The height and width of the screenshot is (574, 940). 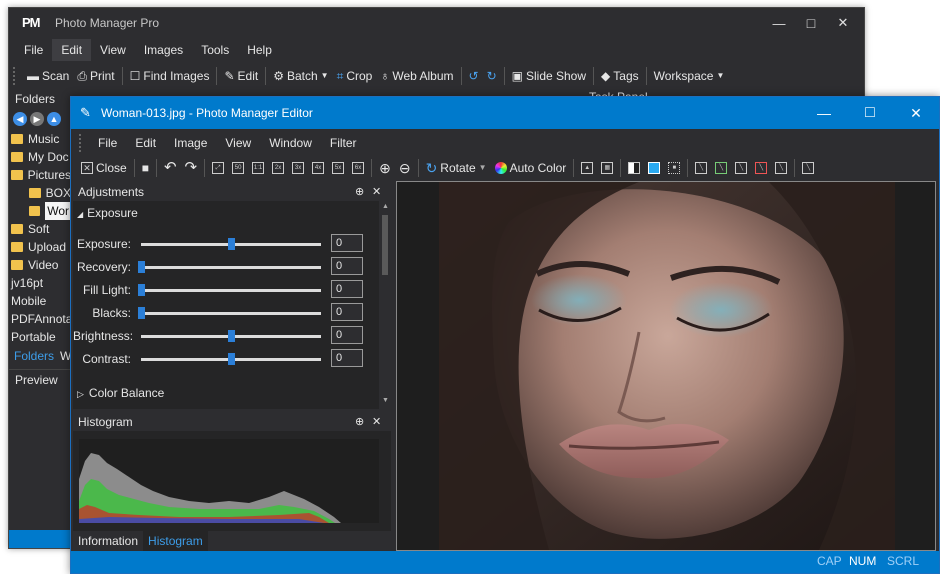 I want to click on menu-help: Help, so click(x=259, y=50).